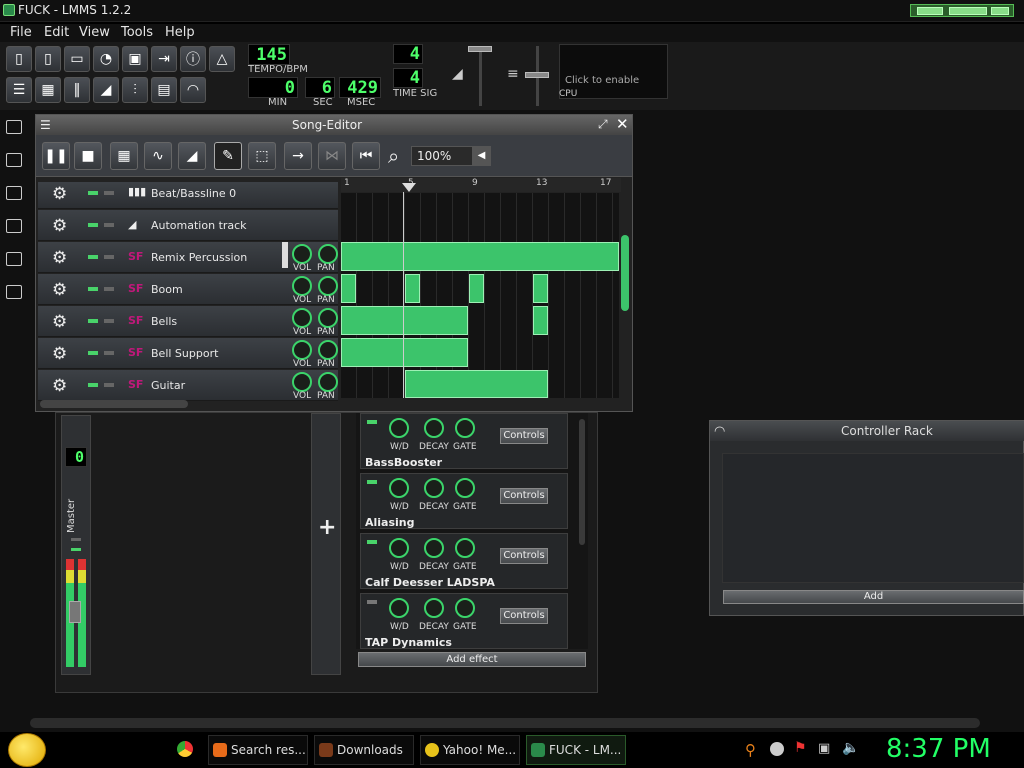  What do you see at coordinates (48, 59) in the screenshot?
I see `new-from-template-button: ▯` at bounding box center [48, 59].